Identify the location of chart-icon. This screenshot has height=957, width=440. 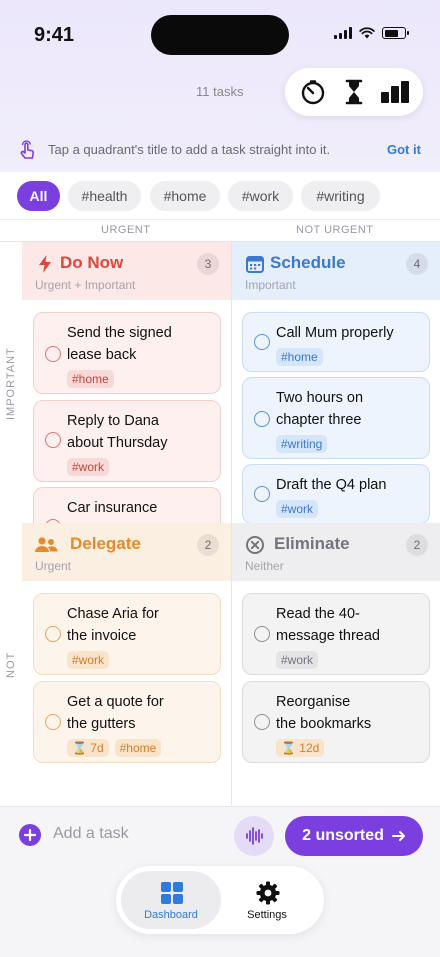
(394, 92).